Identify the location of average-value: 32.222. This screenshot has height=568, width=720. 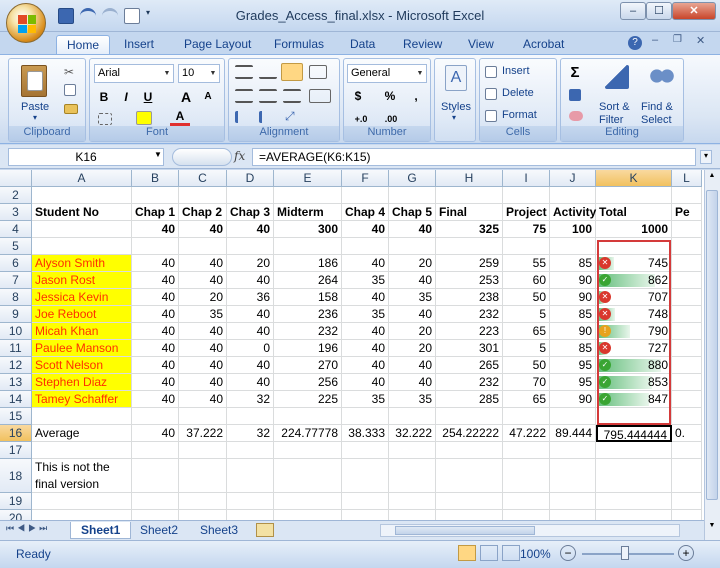
(412, 433).